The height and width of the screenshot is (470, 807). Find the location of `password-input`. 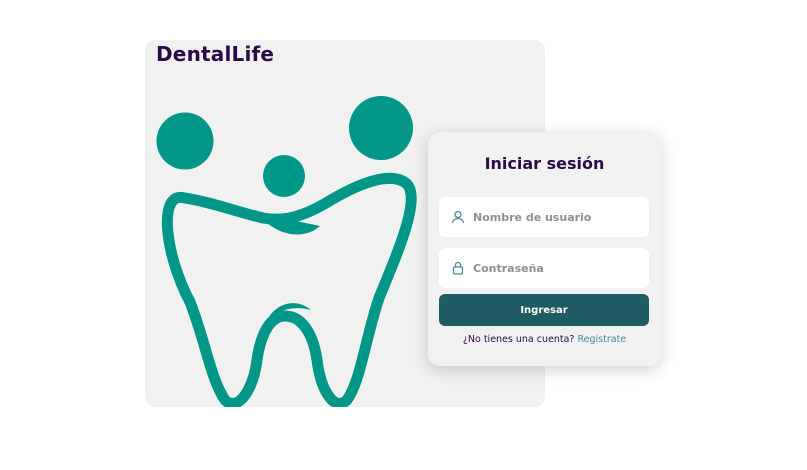

password-input is located at coordinates (558, 268).